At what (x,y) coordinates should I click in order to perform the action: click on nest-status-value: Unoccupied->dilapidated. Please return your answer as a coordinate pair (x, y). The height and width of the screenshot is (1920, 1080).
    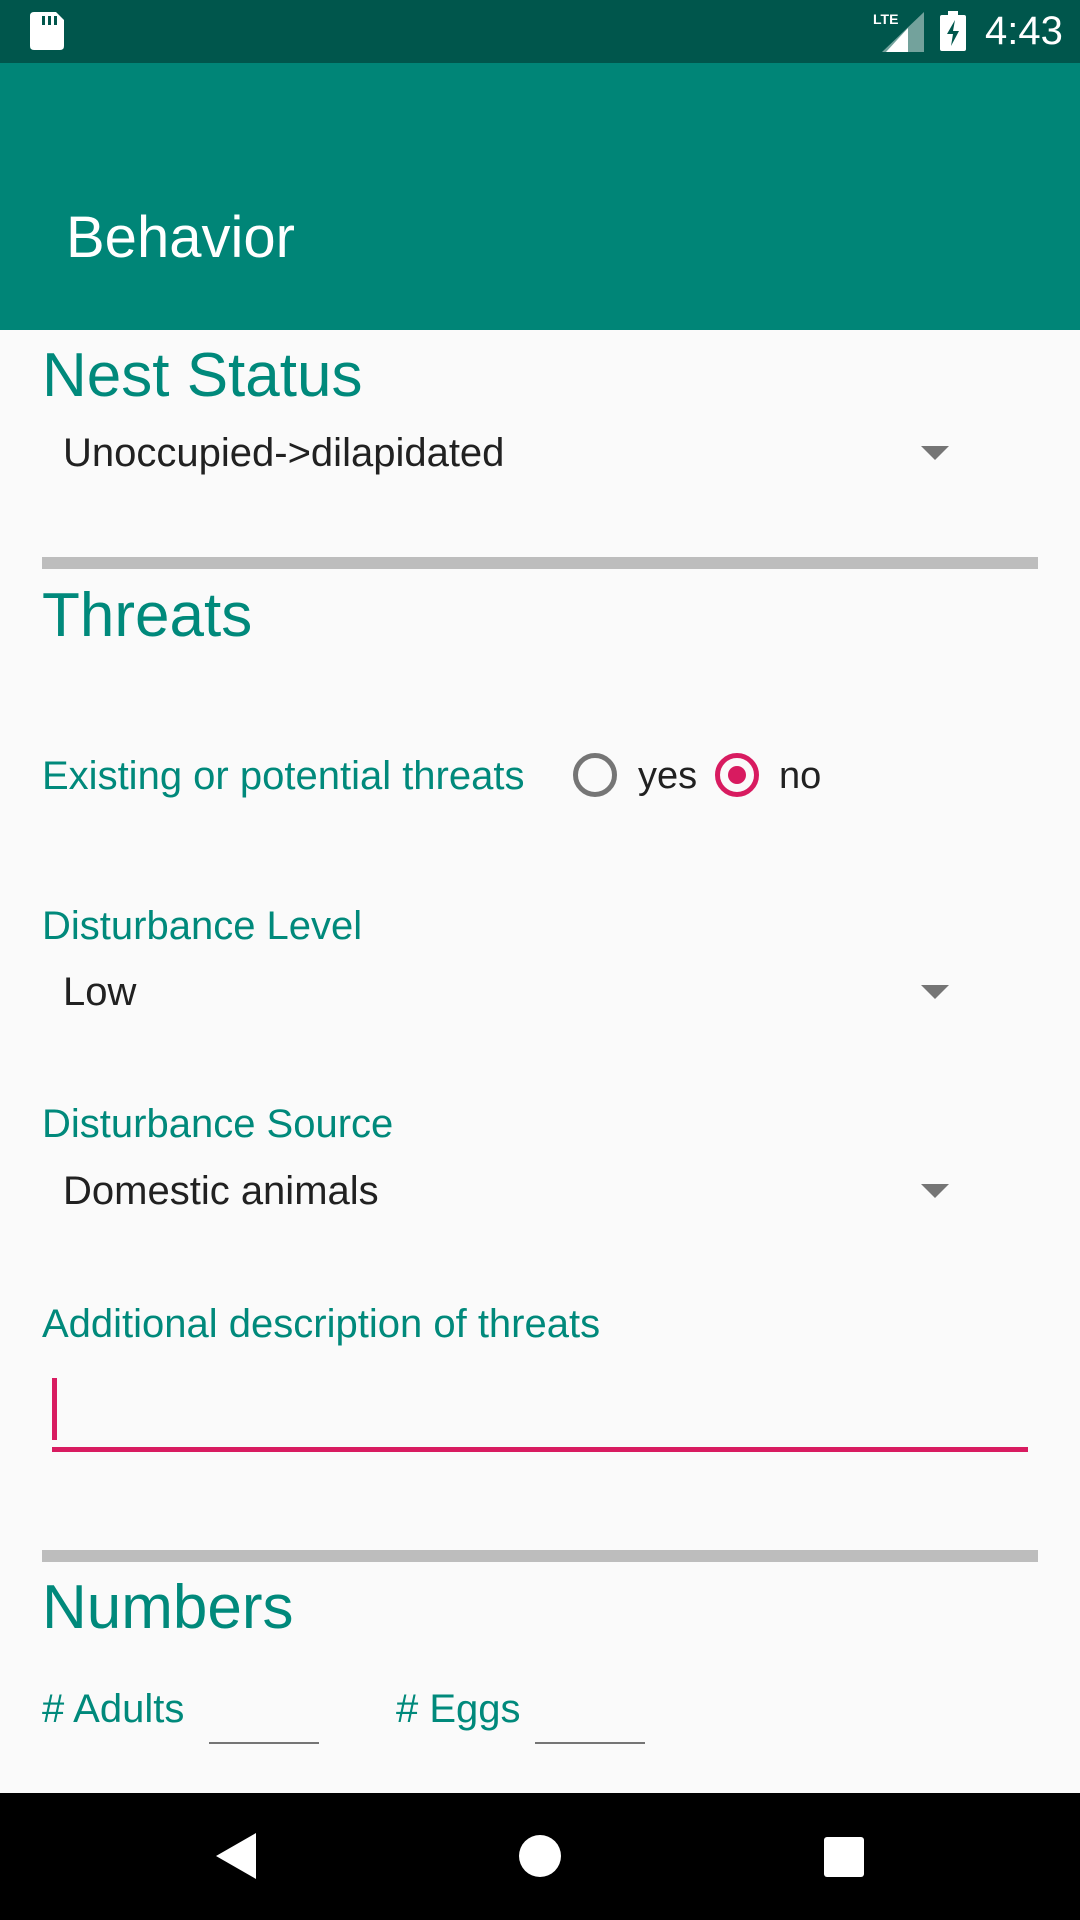
    Looking at the image, I should click on (284, 453).